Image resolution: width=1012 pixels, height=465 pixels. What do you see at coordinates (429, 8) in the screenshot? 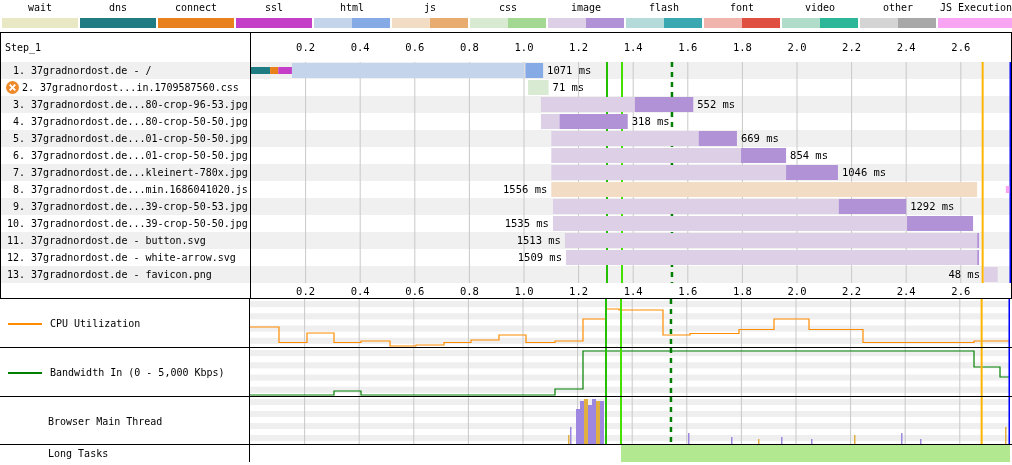
I see `legend-label: js` at bounding box center [429, 8].